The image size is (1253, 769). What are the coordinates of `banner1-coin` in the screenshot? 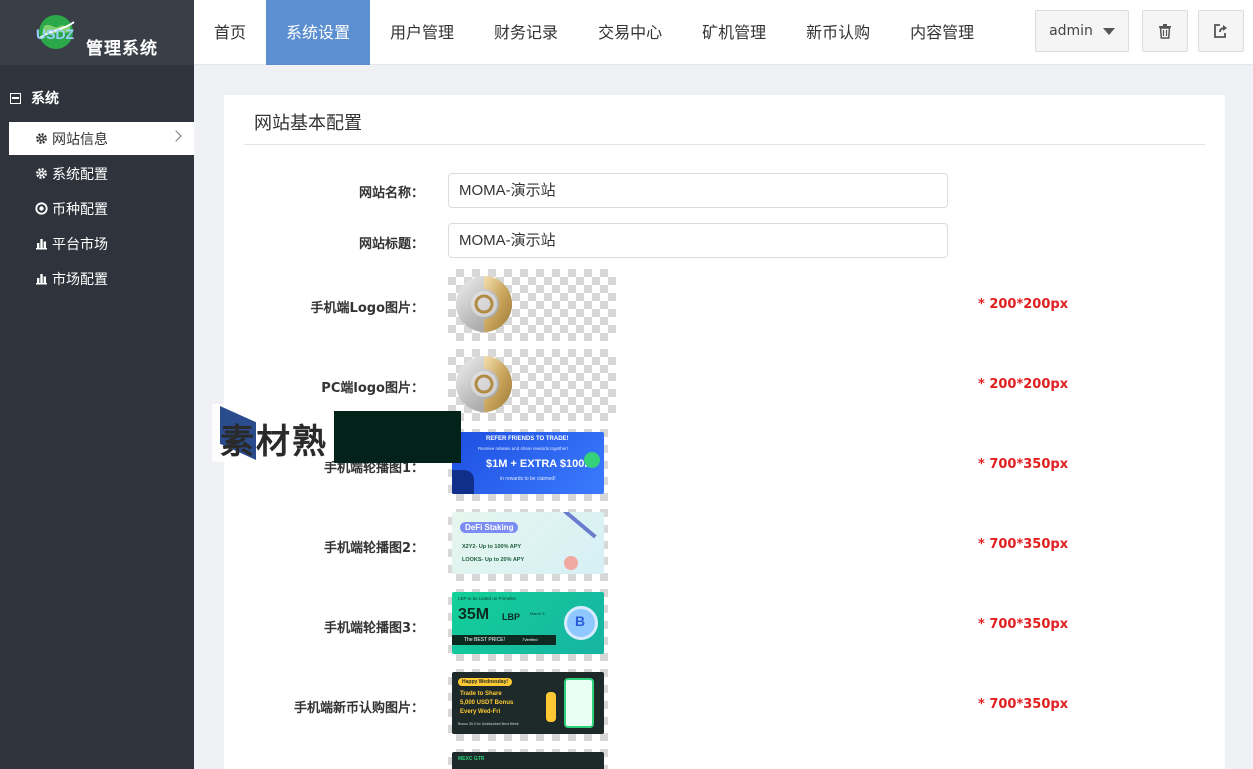 It's located at (592, 460).